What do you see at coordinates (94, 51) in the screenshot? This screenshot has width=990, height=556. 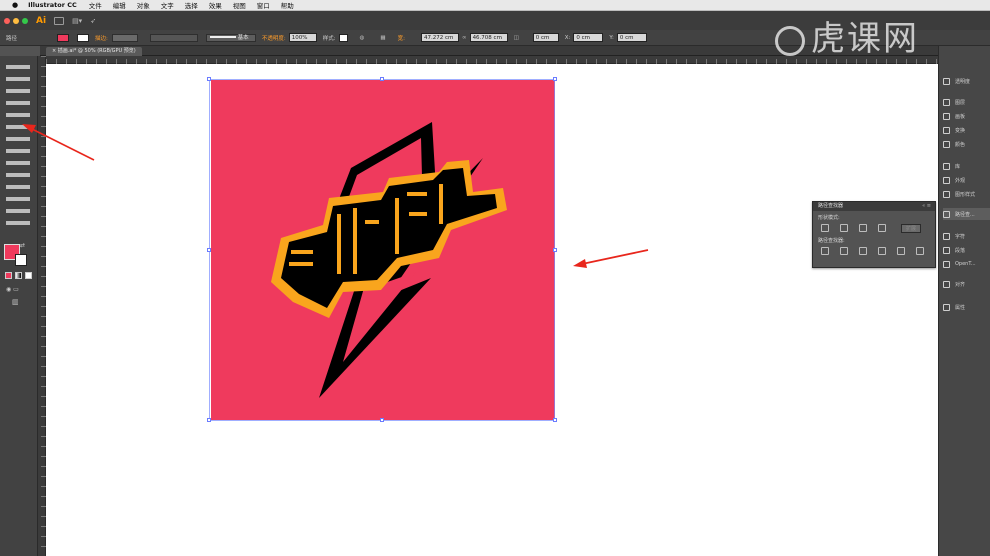 I see `document-tab: × 插画.ai* @ 50% (RGB/GPU 预览)` at bounding box center [94, 51].